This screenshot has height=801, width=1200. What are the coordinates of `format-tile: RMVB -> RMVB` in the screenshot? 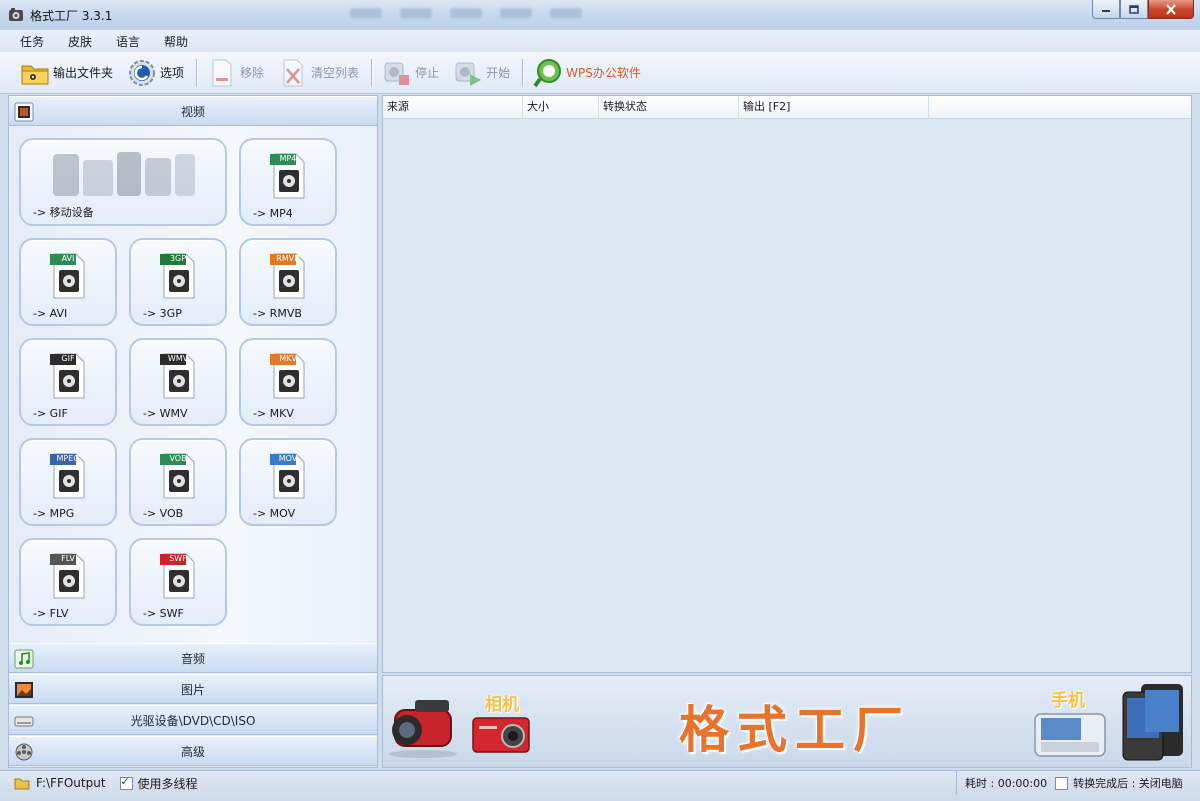 It's located at (288, 282).